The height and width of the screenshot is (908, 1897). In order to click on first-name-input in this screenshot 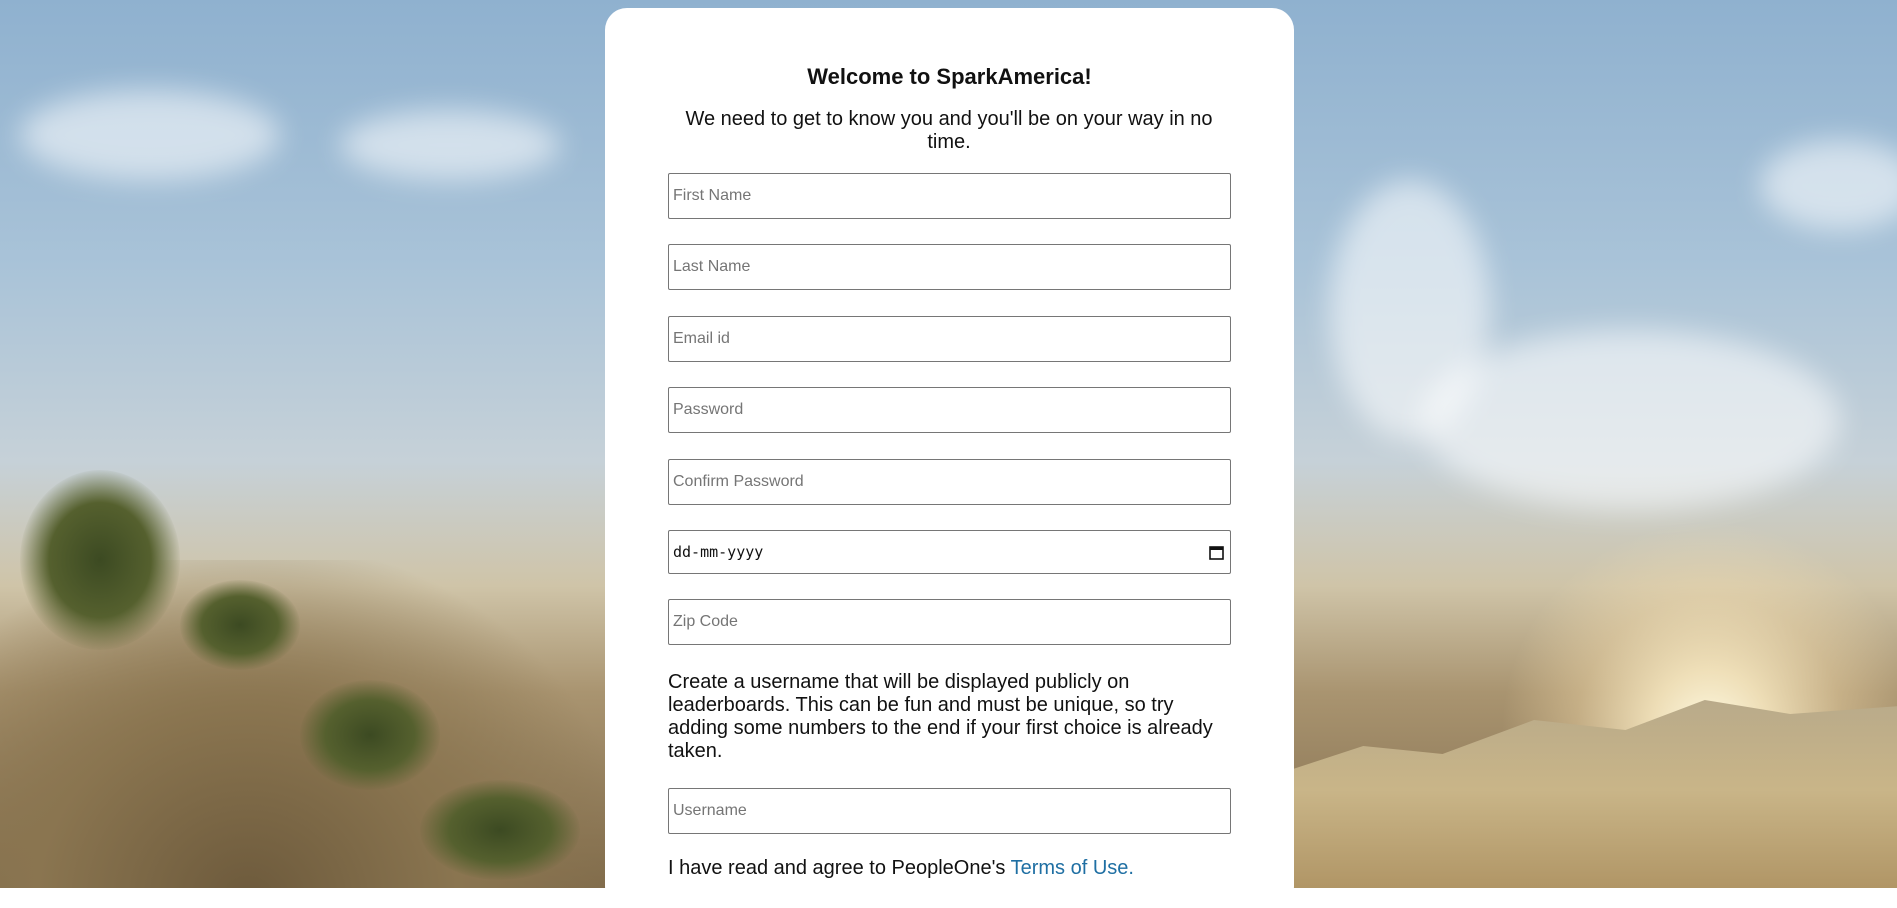, I will do `click(949, 196)`.